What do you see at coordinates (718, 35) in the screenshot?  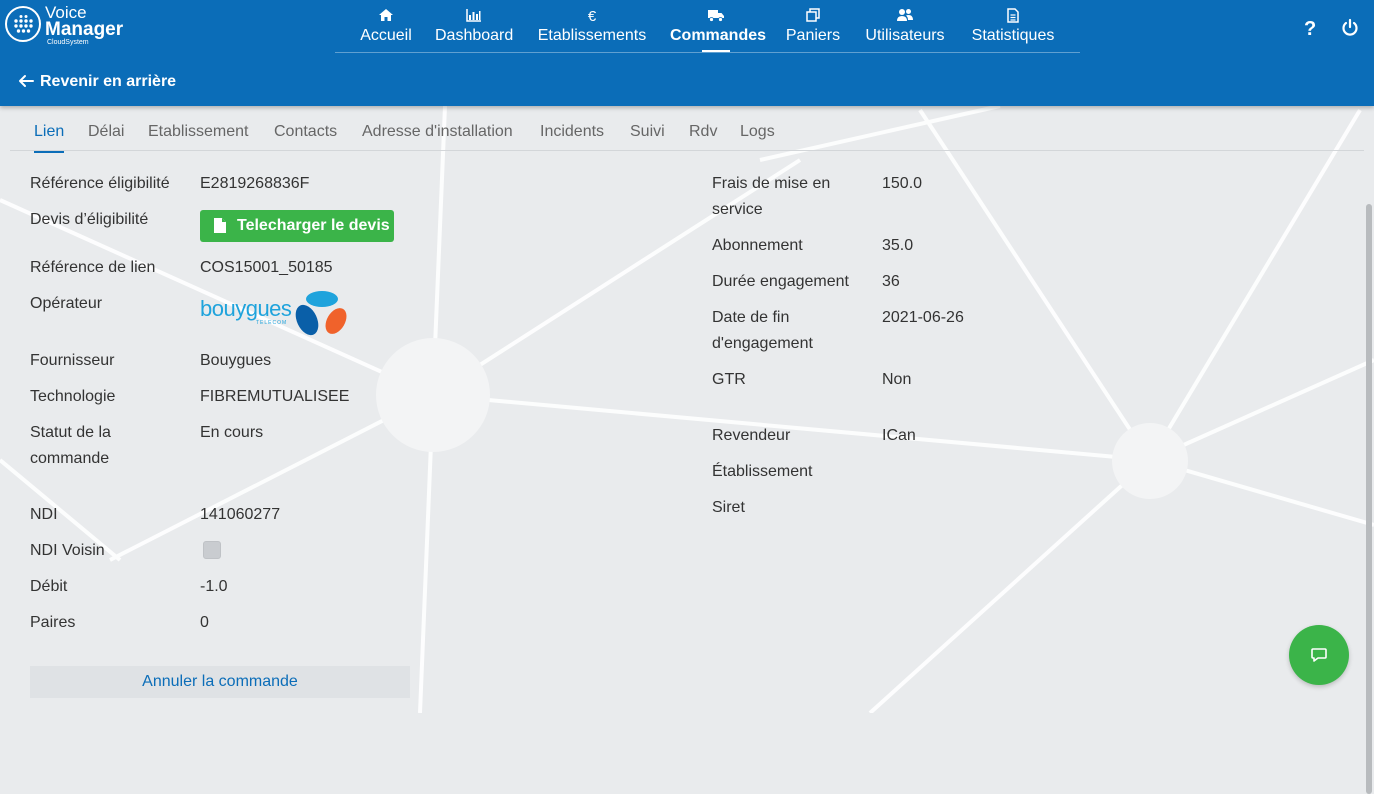 I see `nav-label: Commandes` at bounding box center [718, 35].